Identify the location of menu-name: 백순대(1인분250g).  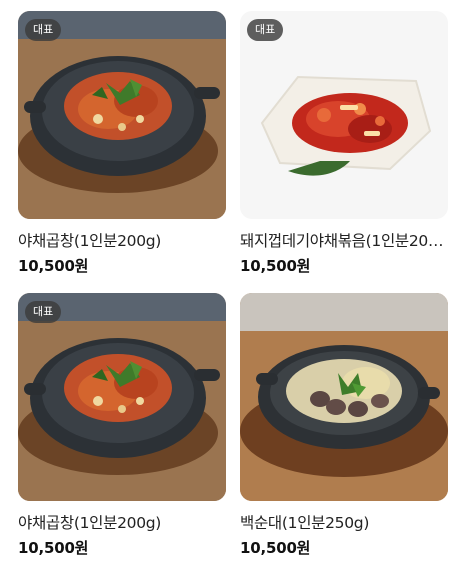
(305, 523).